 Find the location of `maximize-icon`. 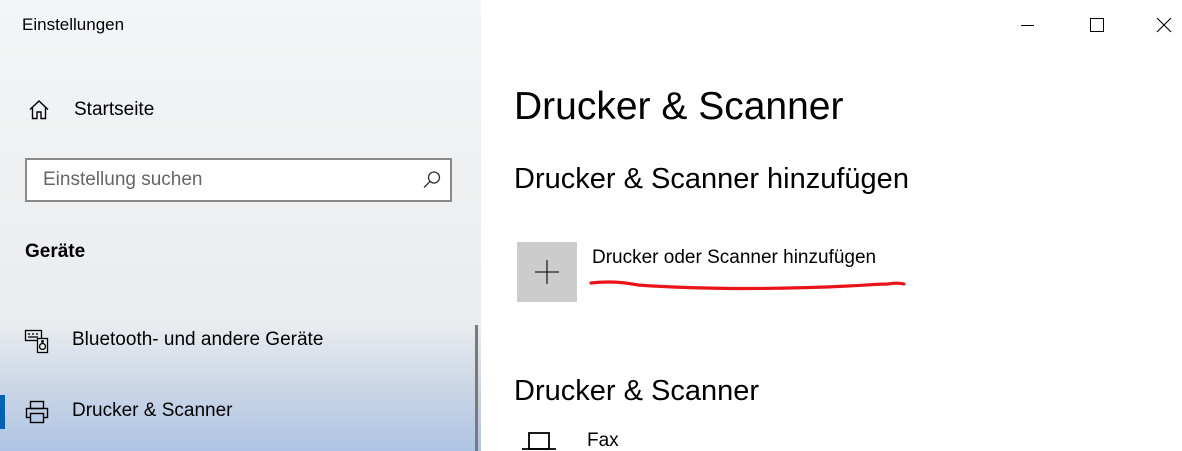

maximize-icon is located at coordinates (1097, 25).